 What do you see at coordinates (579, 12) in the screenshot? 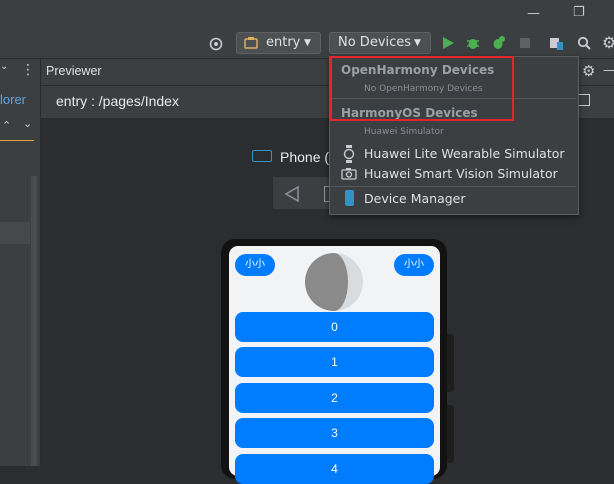
I see `restore-icon: ❐` at bounding box center [579, 12].